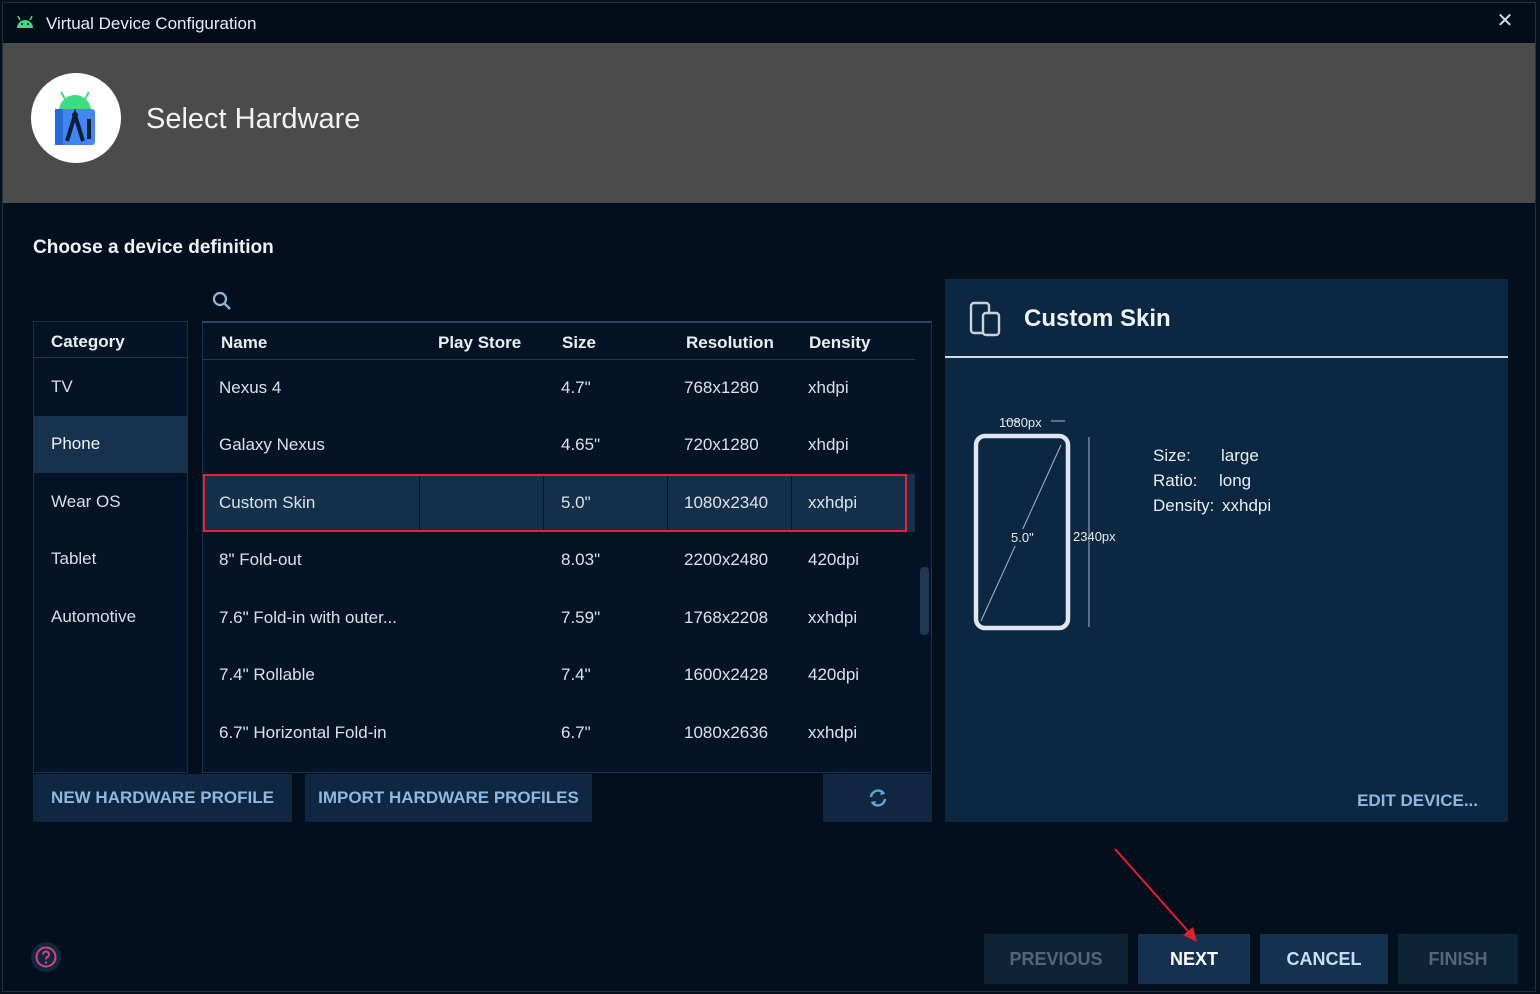  Describe the element at coordinates (76, 444) in the screenshot. I see `category-label: Phone` at that location.